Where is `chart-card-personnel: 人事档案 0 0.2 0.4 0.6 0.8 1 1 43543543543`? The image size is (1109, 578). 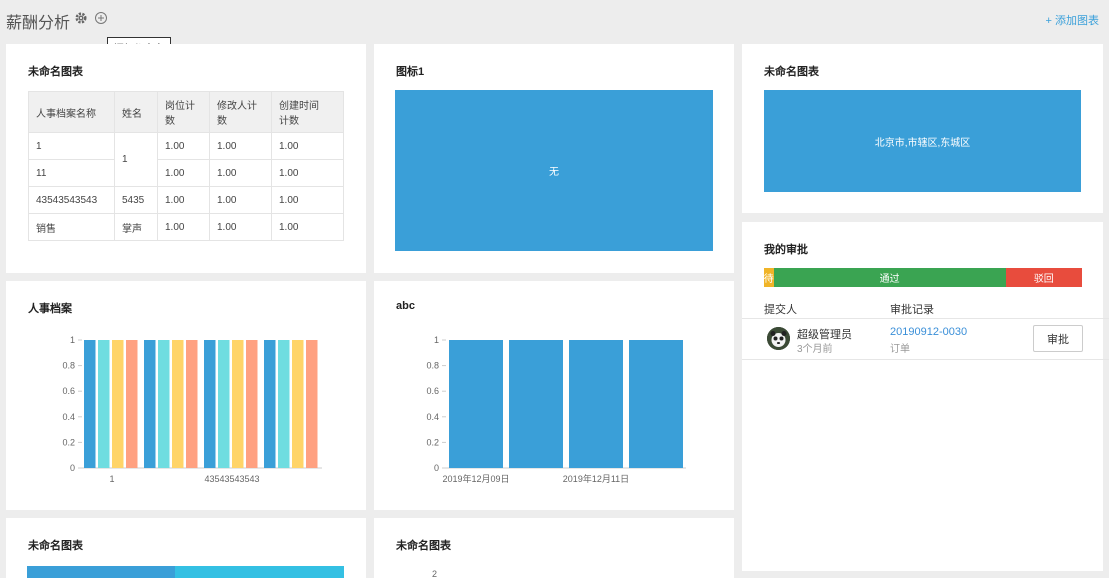
chart-card-personnel: 人事档案 0 0.2 0.4 0.6 0.8 1 1 43543543543 is located at coordinates (186, 395).